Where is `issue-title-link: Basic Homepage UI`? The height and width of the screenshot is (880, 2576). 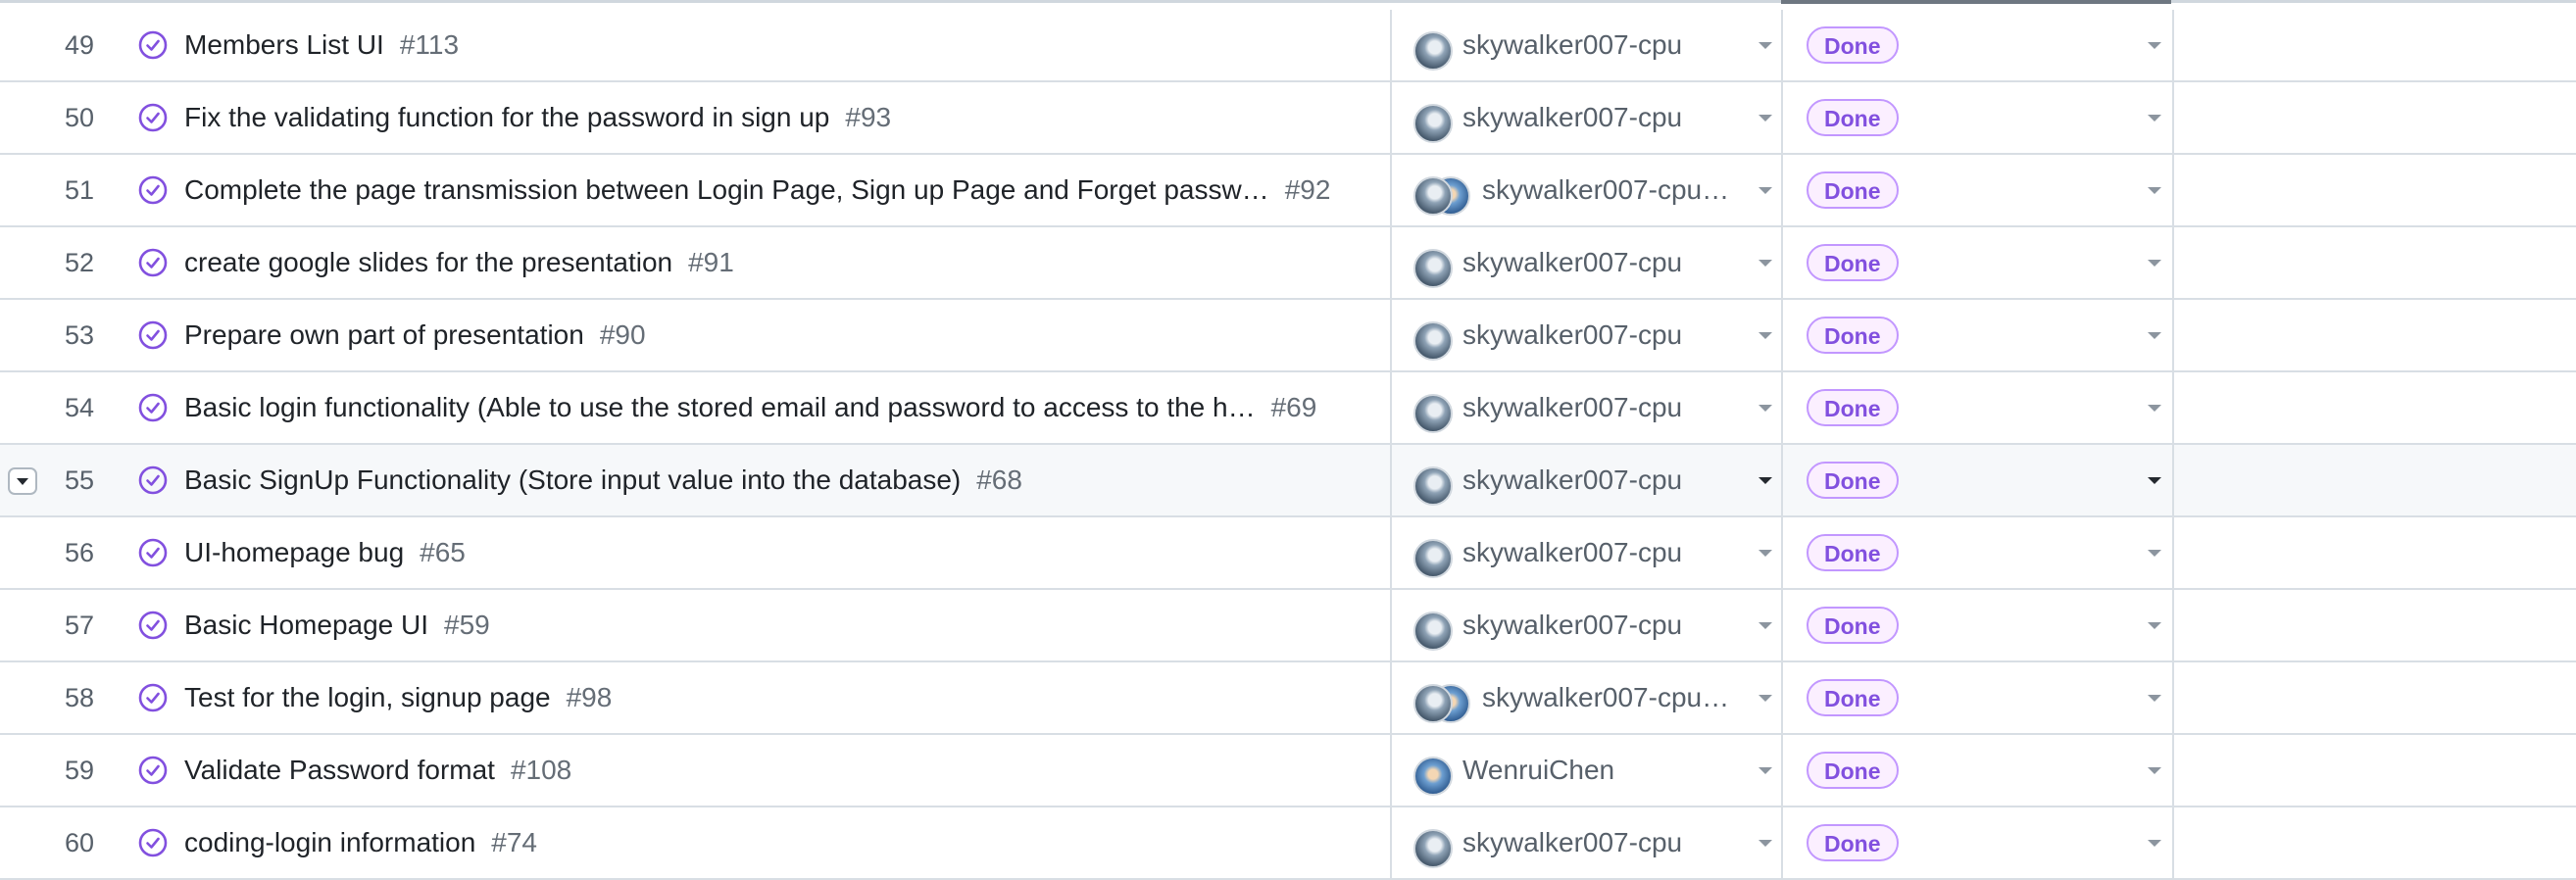 issue-title-link: Basic Homepage UI is located at coordinates (306, 625).